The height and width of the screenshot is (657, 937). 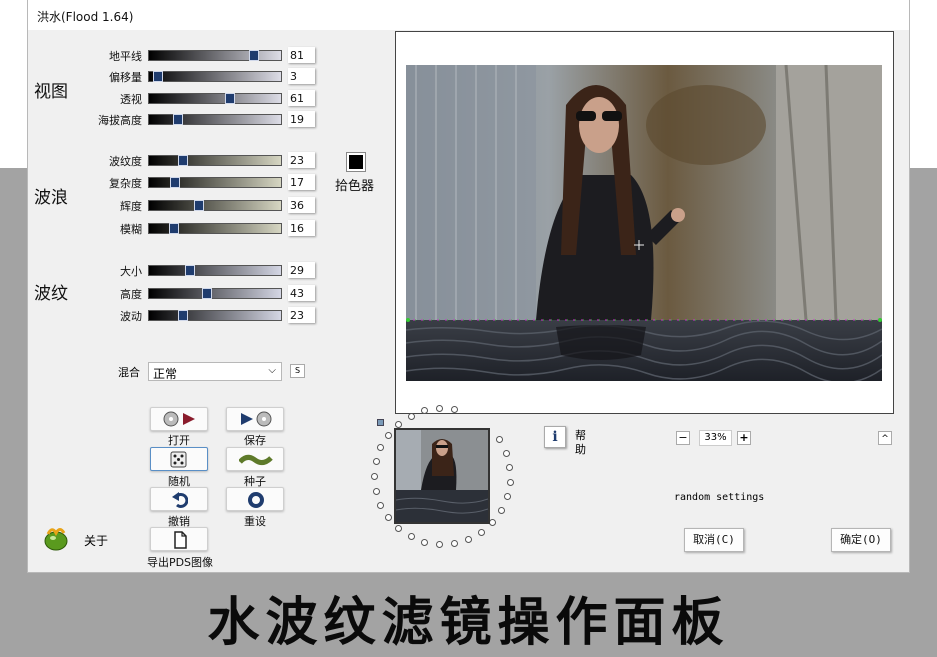 What do you see at coordinates (125, 161) in the screenshot?
I see `slider-label: 波纹度` at bounding box center [125, 161].